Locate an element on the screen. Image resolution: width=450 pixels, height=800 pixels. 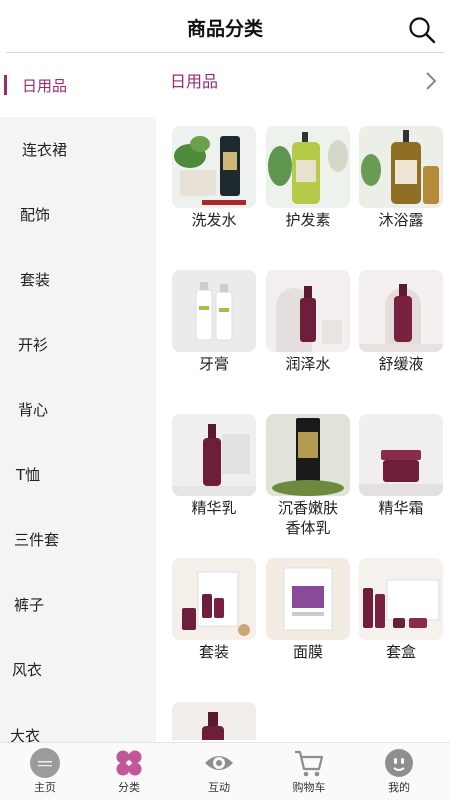
product-name: 精华乳 is located at coordinates (214, 508).